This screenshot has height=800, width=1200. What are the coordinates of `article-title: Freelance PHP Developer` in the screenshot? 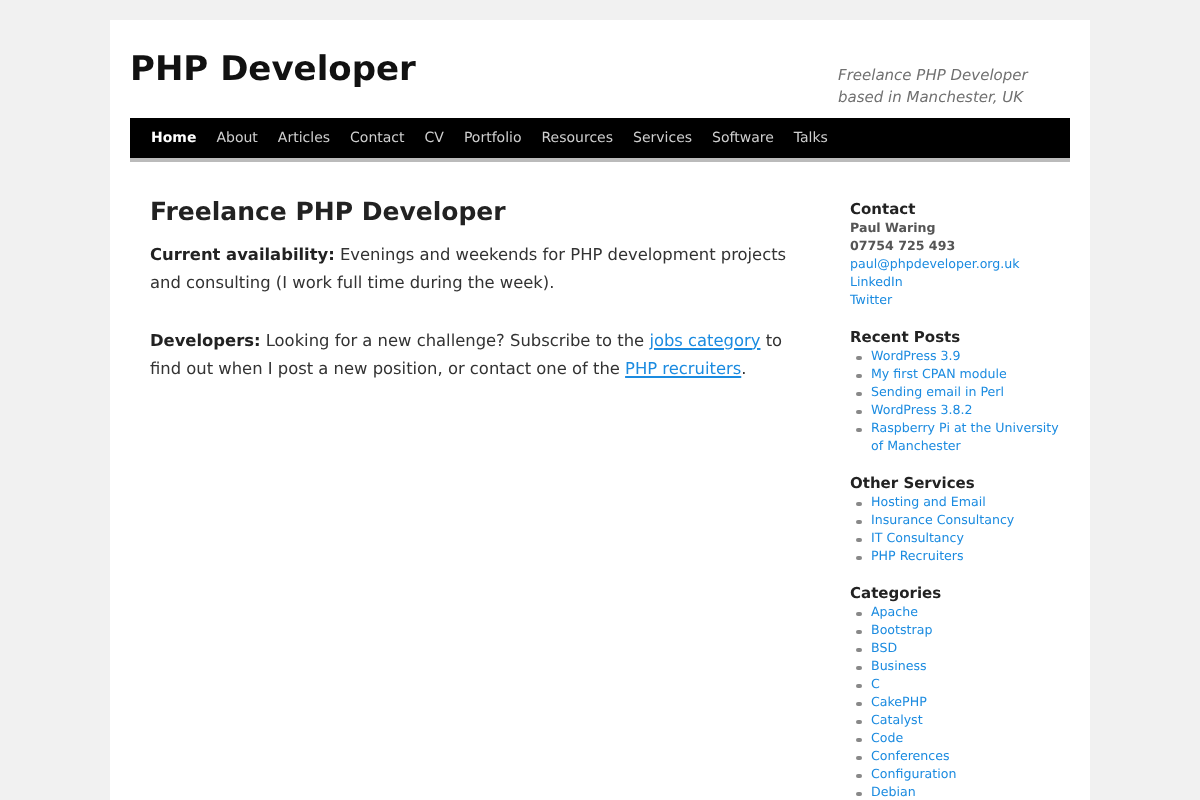 It's located at (329, 212).